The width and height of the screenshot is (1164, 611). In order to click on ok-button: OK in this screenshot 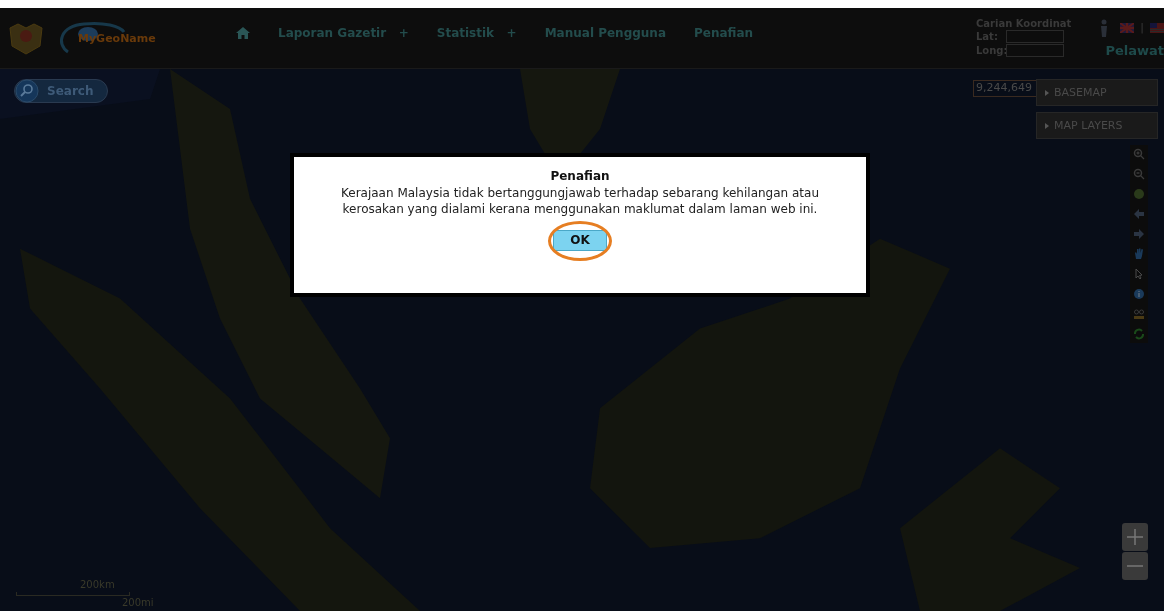, I will do `click(580, 240)`.